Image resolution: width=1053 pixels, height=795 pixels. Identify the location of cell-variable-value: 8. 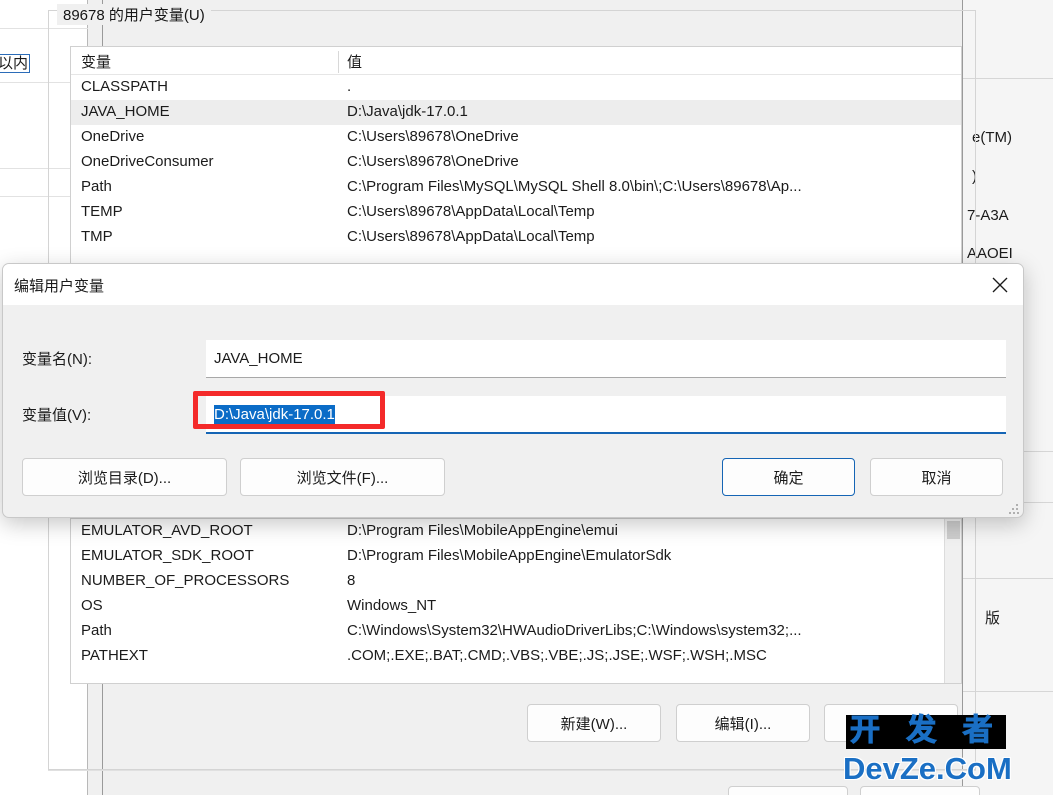
(351, 580).